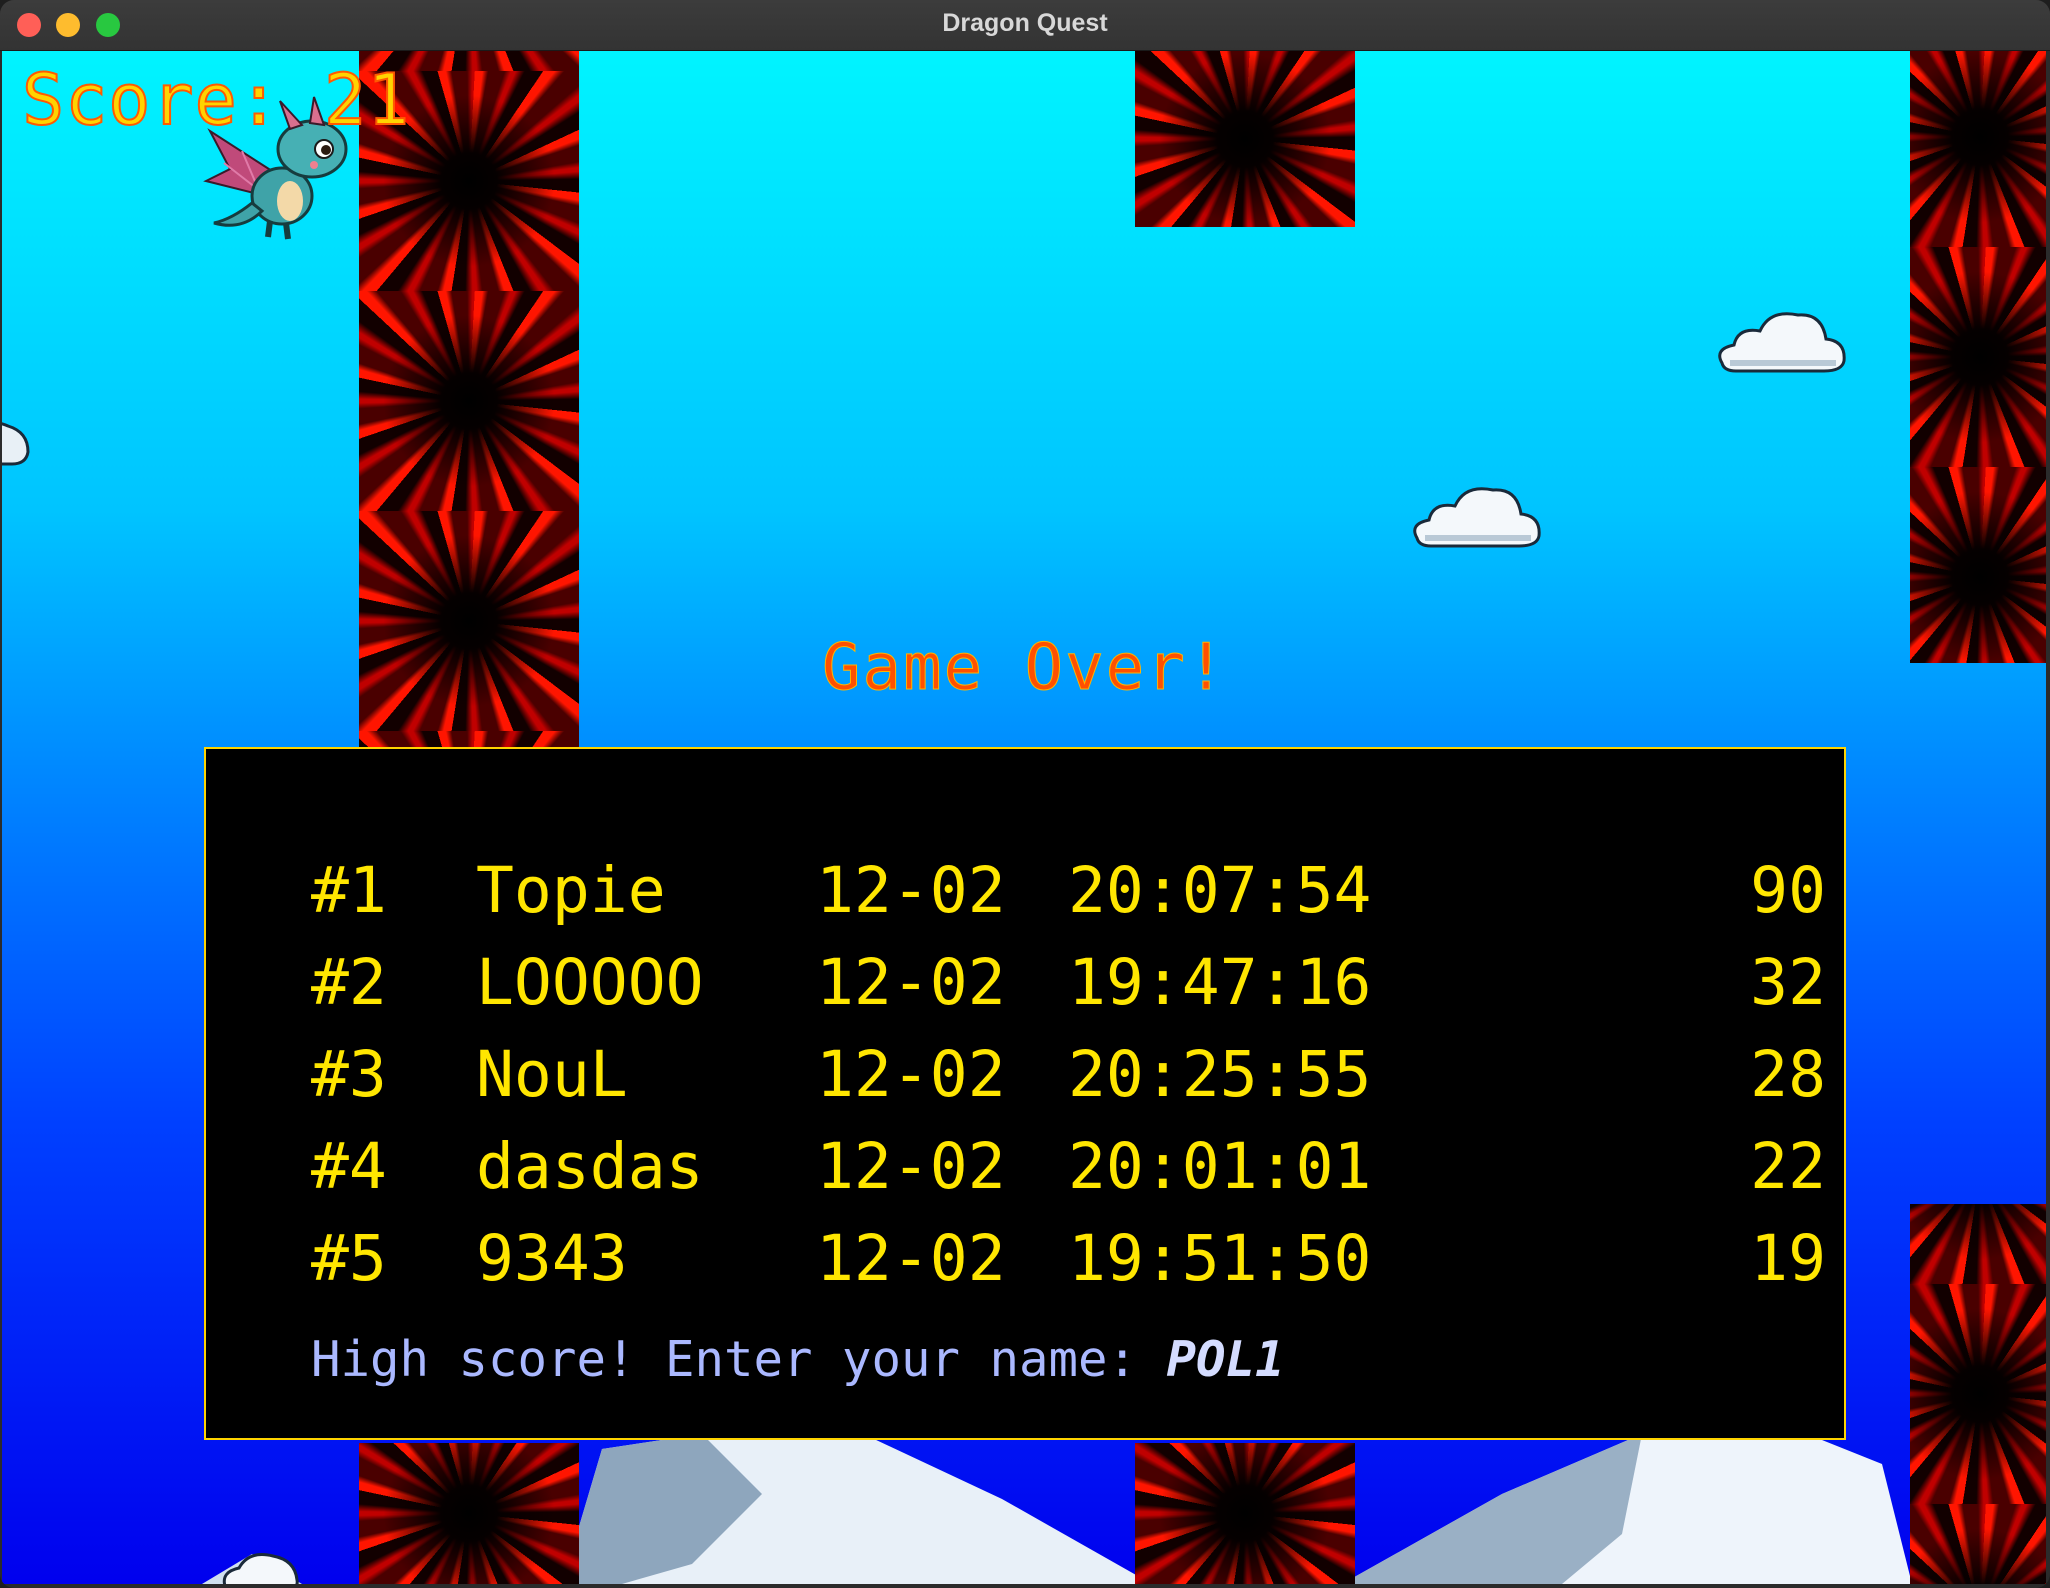 The width and height of the screenshot is (2050, 1588). I want to click on rank-label: #5, so click(349, 1258).